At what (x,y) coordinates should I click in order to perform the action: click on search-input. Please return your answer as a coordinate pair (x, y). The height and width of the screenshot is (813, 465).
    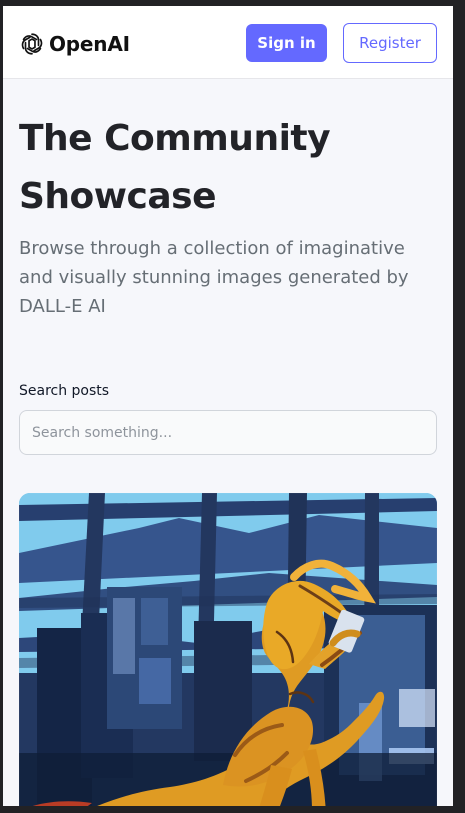
    Looking at the image, I should click on (228, 432).